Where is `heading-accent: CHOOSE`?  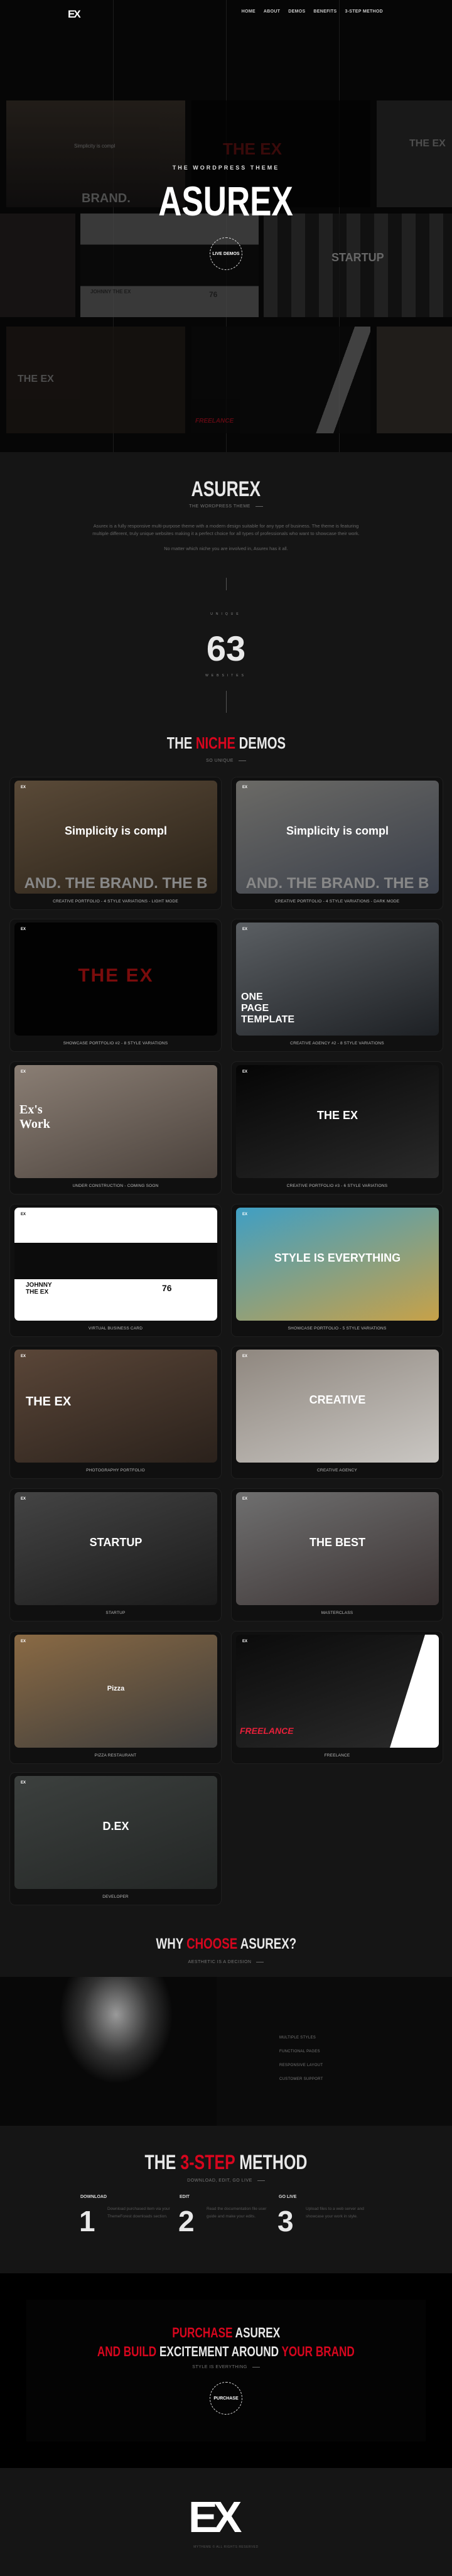 heading-accent: CHOOSE is located at coordinates (212, 1943).